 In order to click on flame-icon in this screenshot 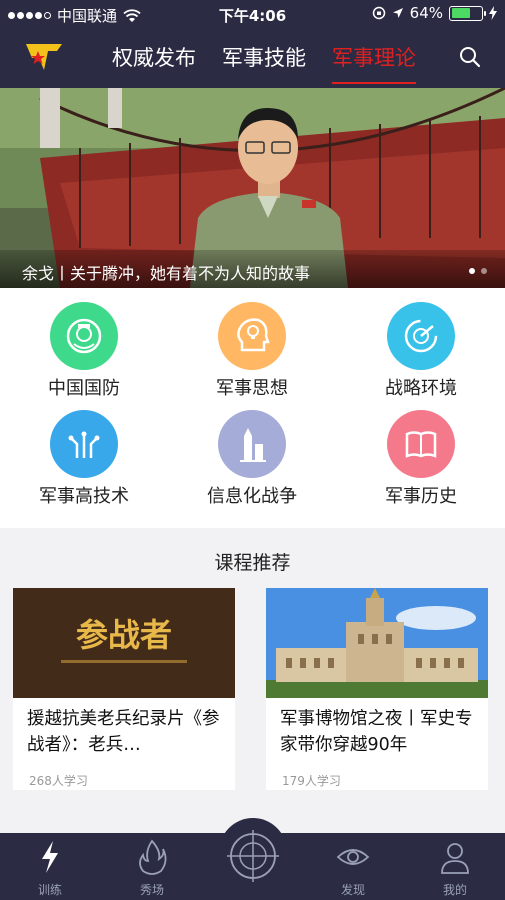, I will do `click(153, 857)`.